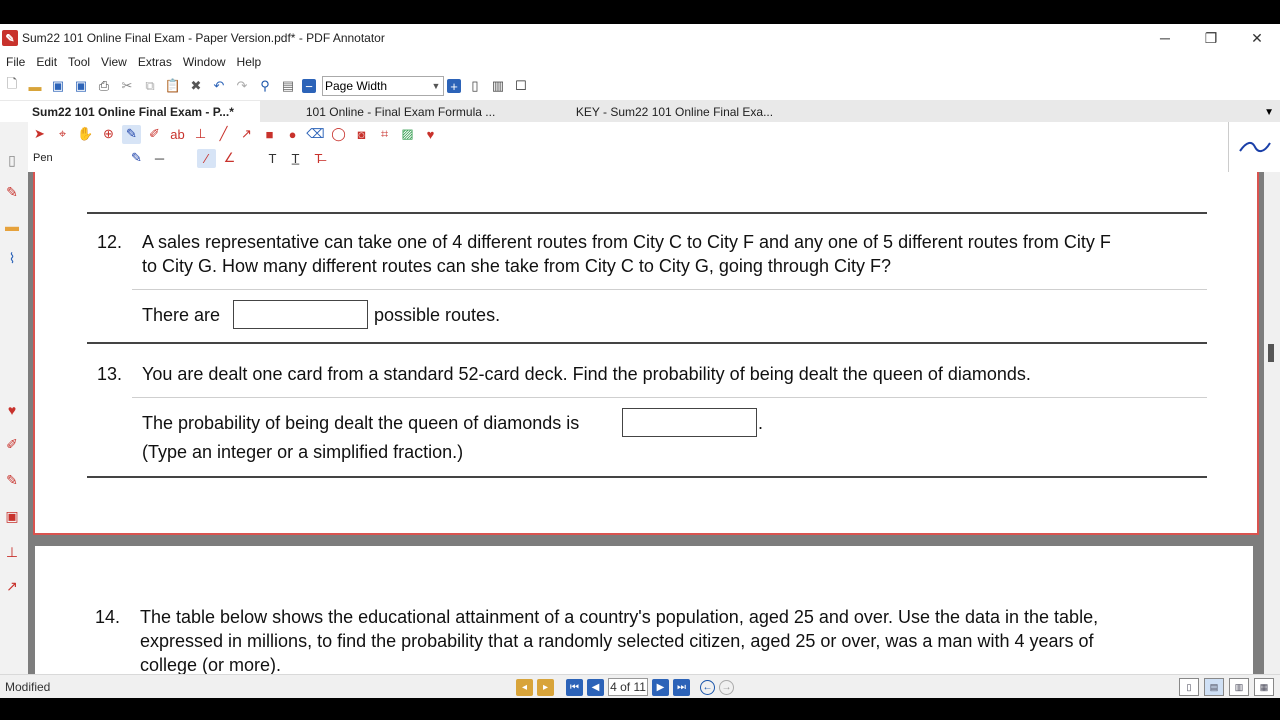  What do you see at coordinates (524, 687) in the screenshot?
I see `previous-document-icon: ◂` at bounding box center [524, 687].